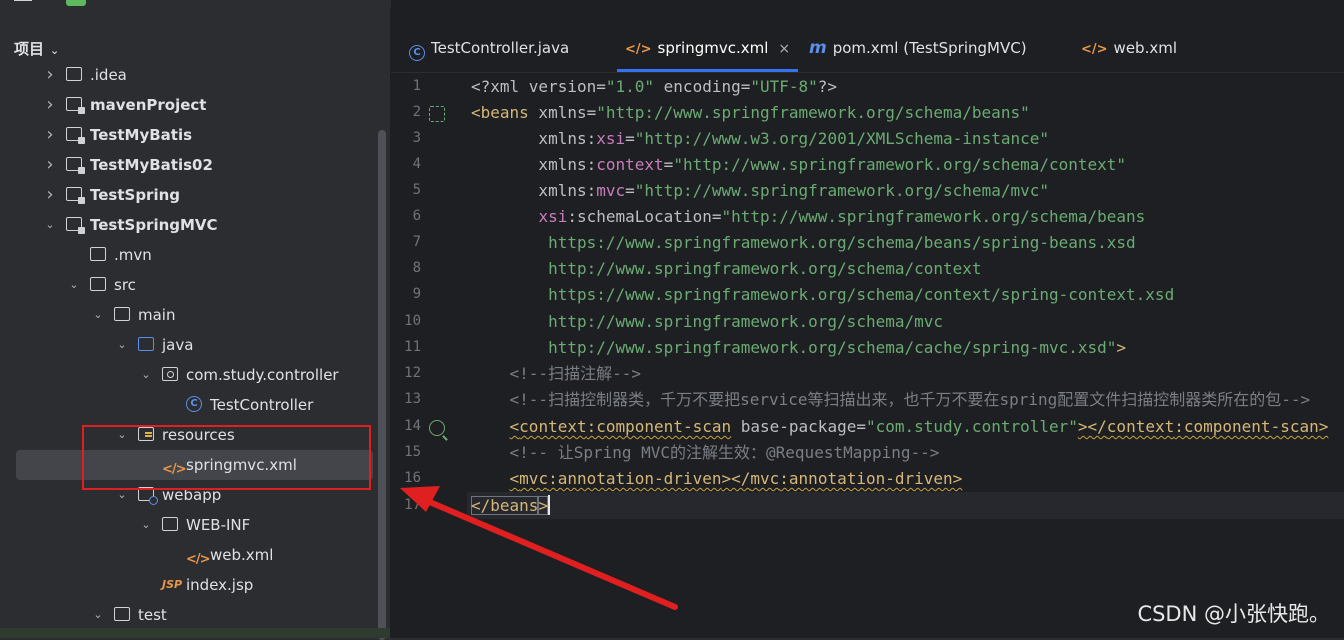  What do you see at coordinates (713, 48) in the screenshot?
I see `tab-label: springmvc.xml` at bounding box center [713, 48].